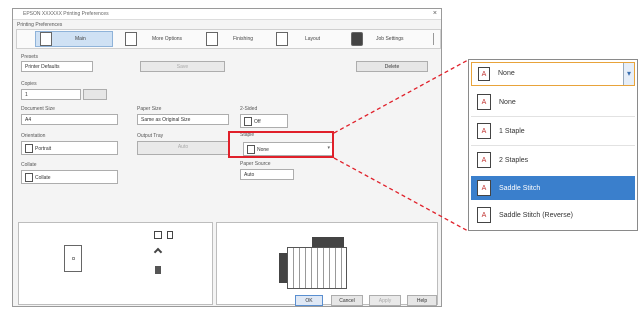 The image size is (638, 309). What do you see at coordinates (401, 96) in the screenshot?
I see `callout-line-top` at bounding box center [401, 96].